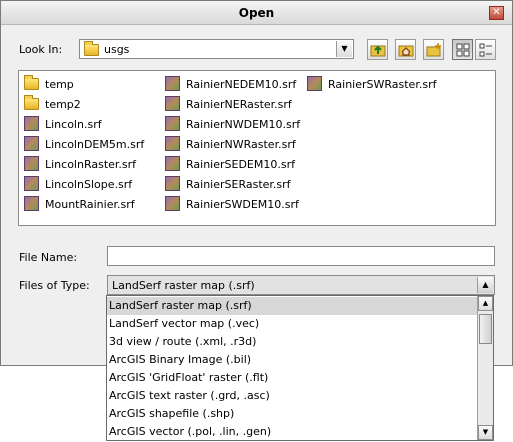 This screenshot has width=513, height=442. Describe the element at coordinates (292, 414) in the screenshot. I see `file-type-option: ArcGIS shapefile (.shp)` at that location.